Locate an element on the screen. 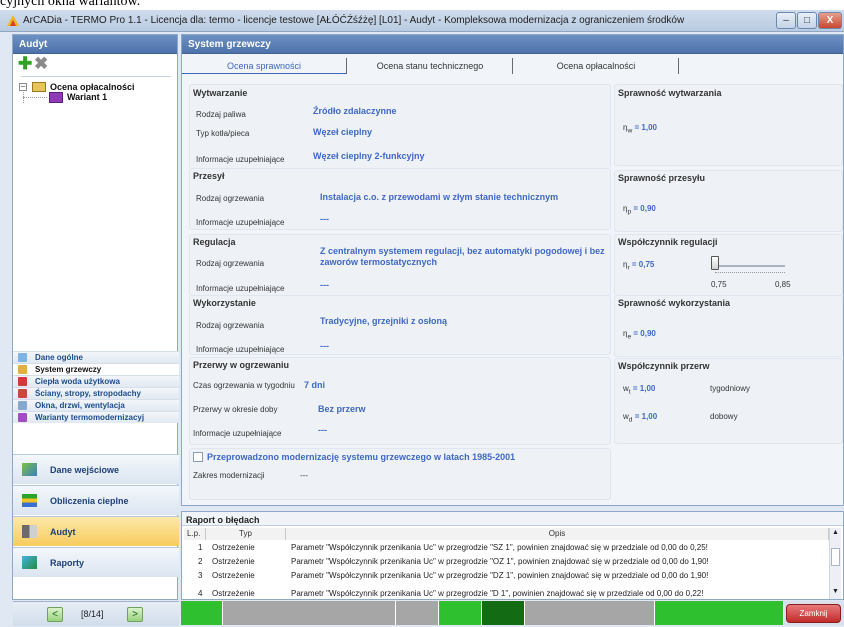 The width and height of the screenshot is (844, 627). calc-icon is located at coordinates (29, 500).